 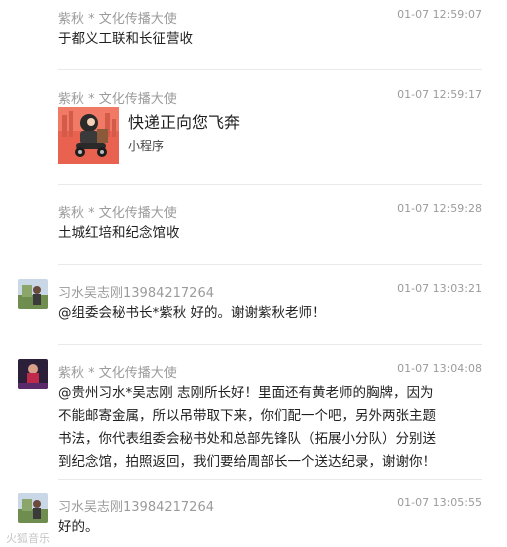 What do you see at coordinates (247, 416) in the screenshot?
I see `message-line: 不能邮寄金属，所以吊带取下来，你们配一个吧，另外两张主题` at bounding box center [247, 416].